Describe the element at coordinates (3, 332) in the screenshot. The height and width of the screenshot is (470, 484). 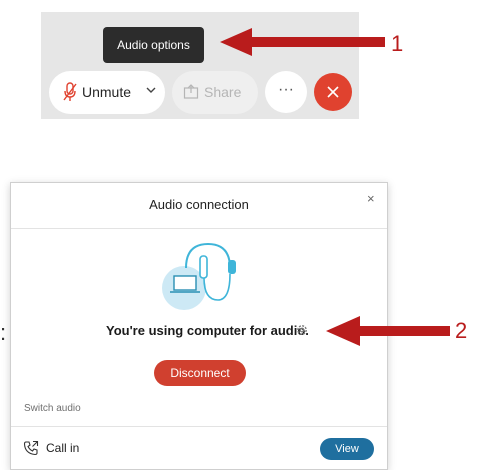
I see `background-text-fragment: :` at that location.